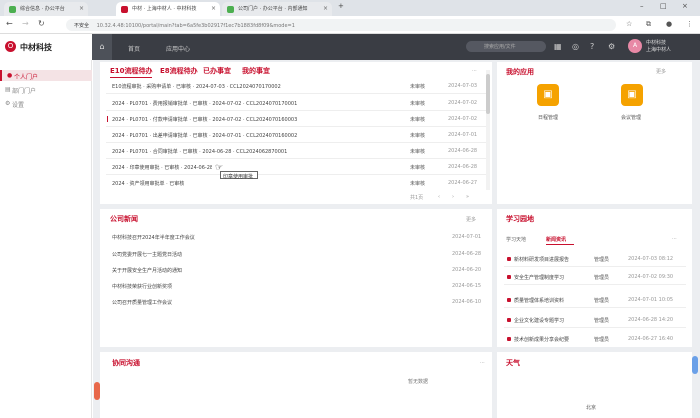 This screenshot has height=418, width=700. I want to click on apps-more-link: 更多, so click(661, 71).